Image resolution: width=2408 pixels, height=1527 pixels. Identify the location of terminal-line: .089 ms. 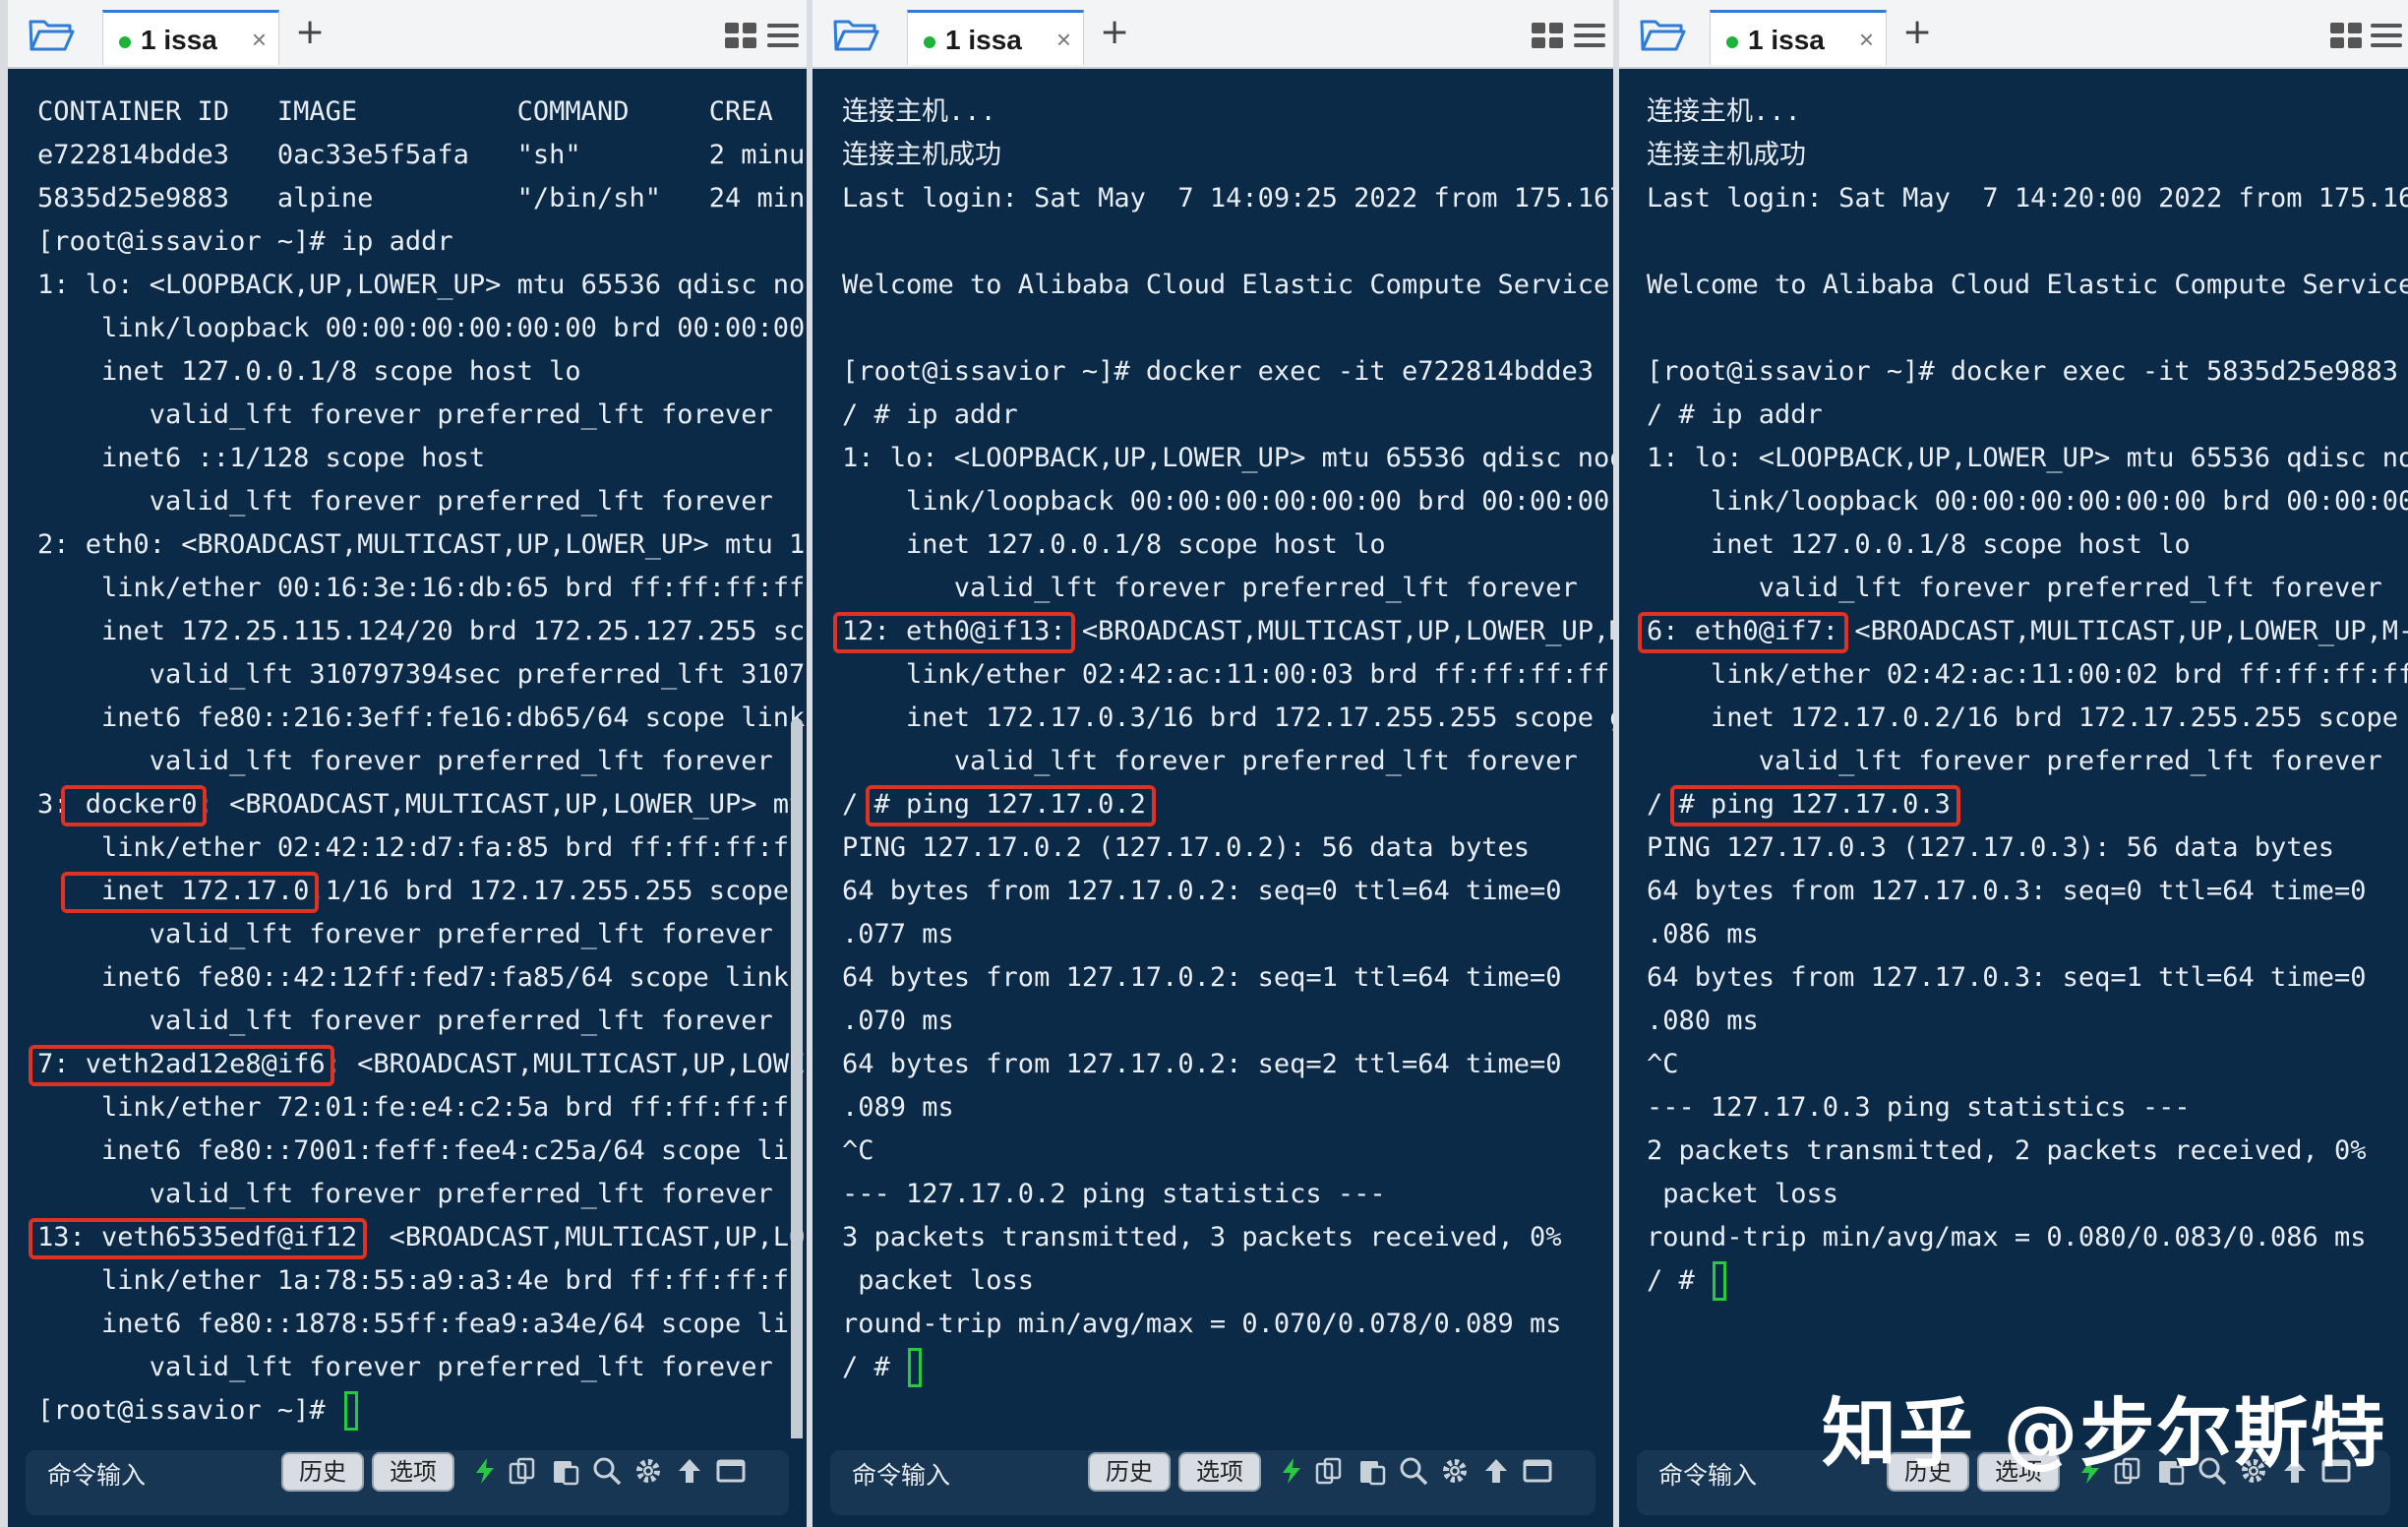
(898, 1107).